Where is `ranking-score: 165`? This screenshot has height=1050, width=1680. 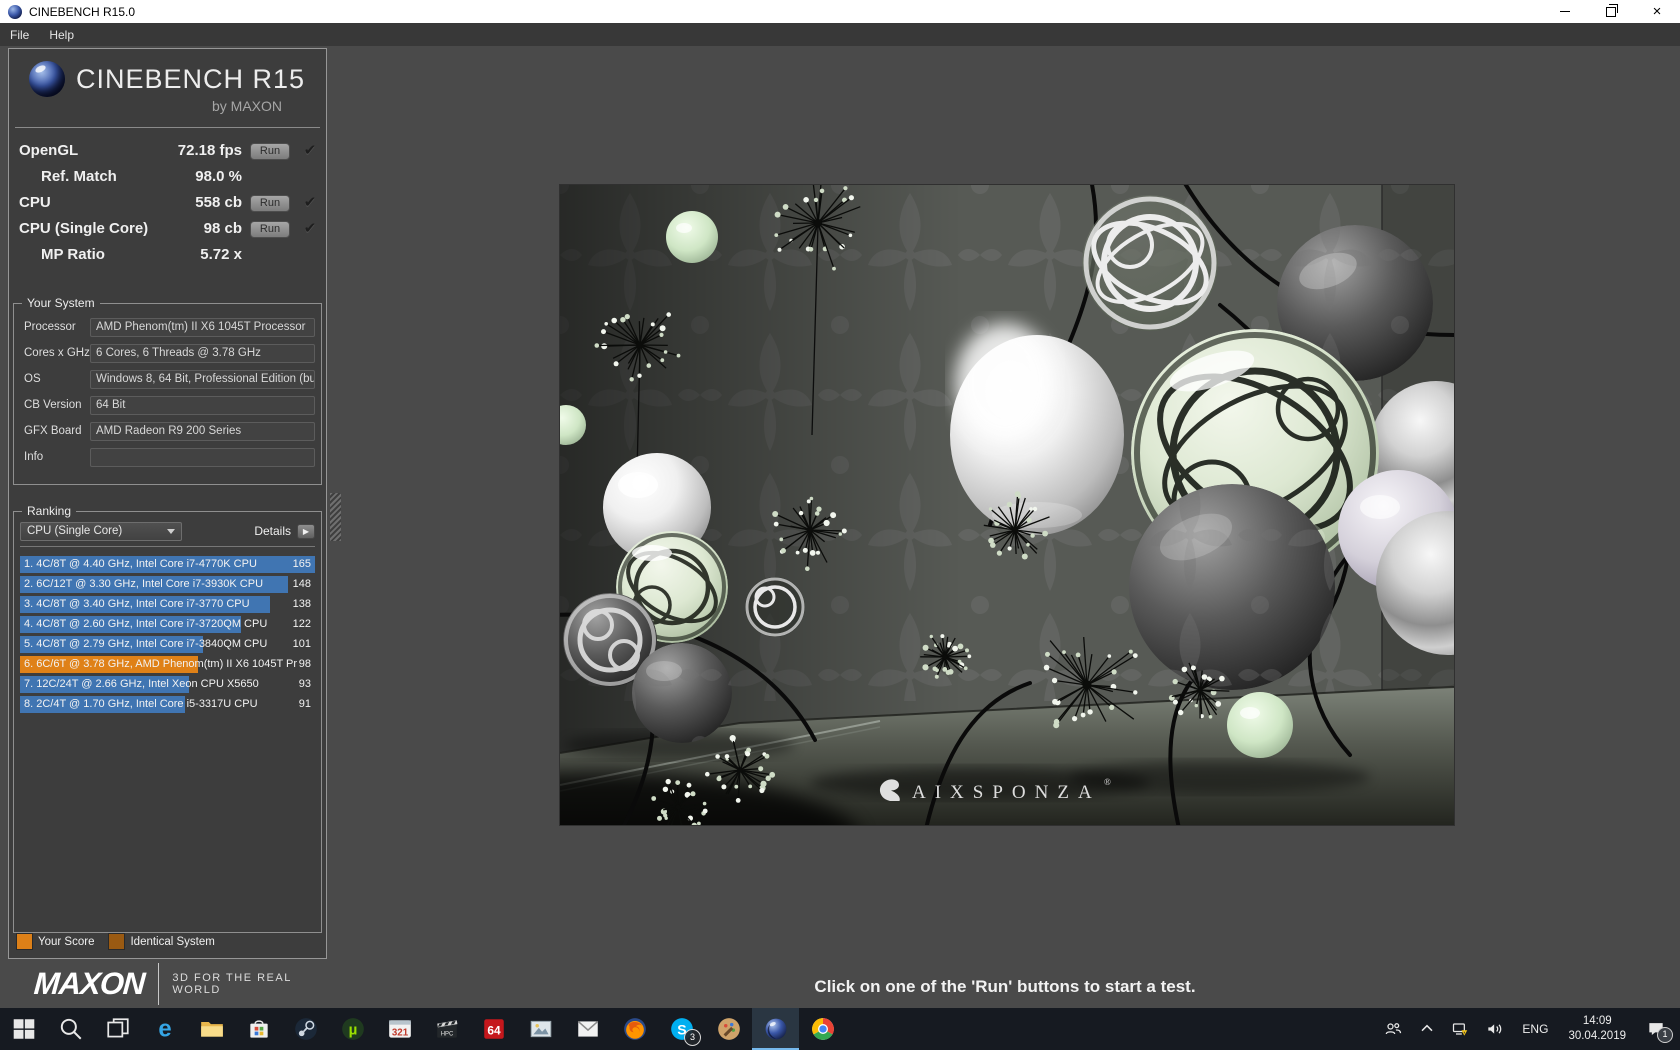 ranking-score: 165 is located at coordinates (301, 564).